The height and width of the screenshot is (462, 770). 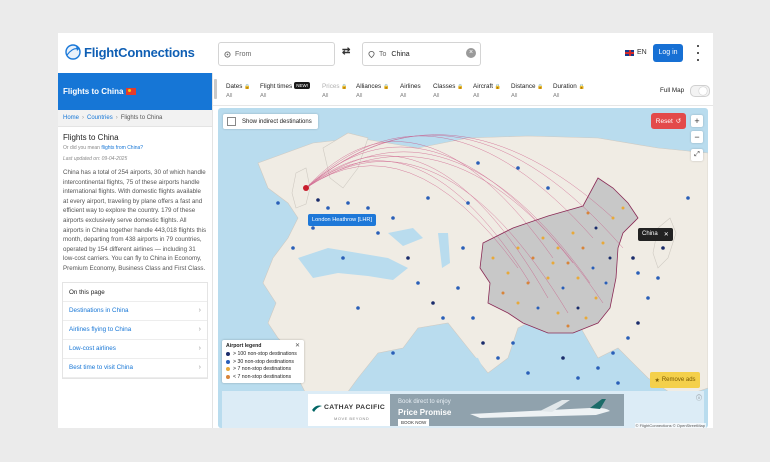 I want to click on filter-flight-times: Flight times NEW! All, so click(x=285, y=90).